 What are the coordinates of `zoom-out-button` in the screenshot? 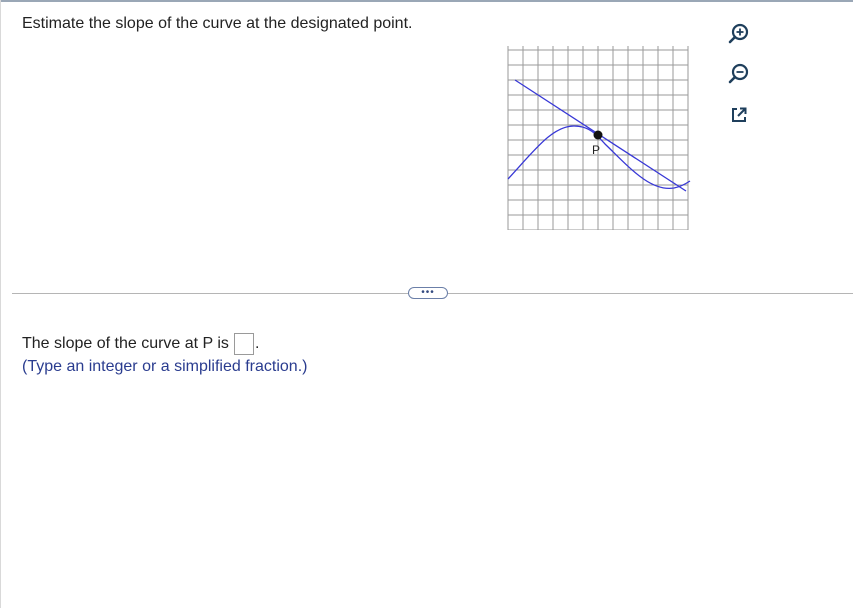 It's located at (739, 73).